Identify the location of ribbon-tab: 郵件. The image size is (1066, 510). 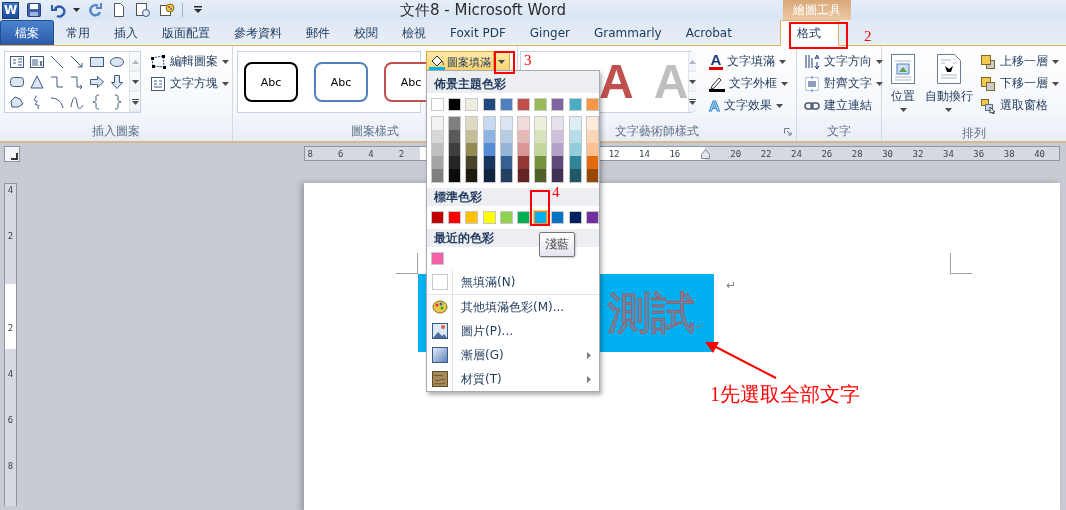
(318, 32).